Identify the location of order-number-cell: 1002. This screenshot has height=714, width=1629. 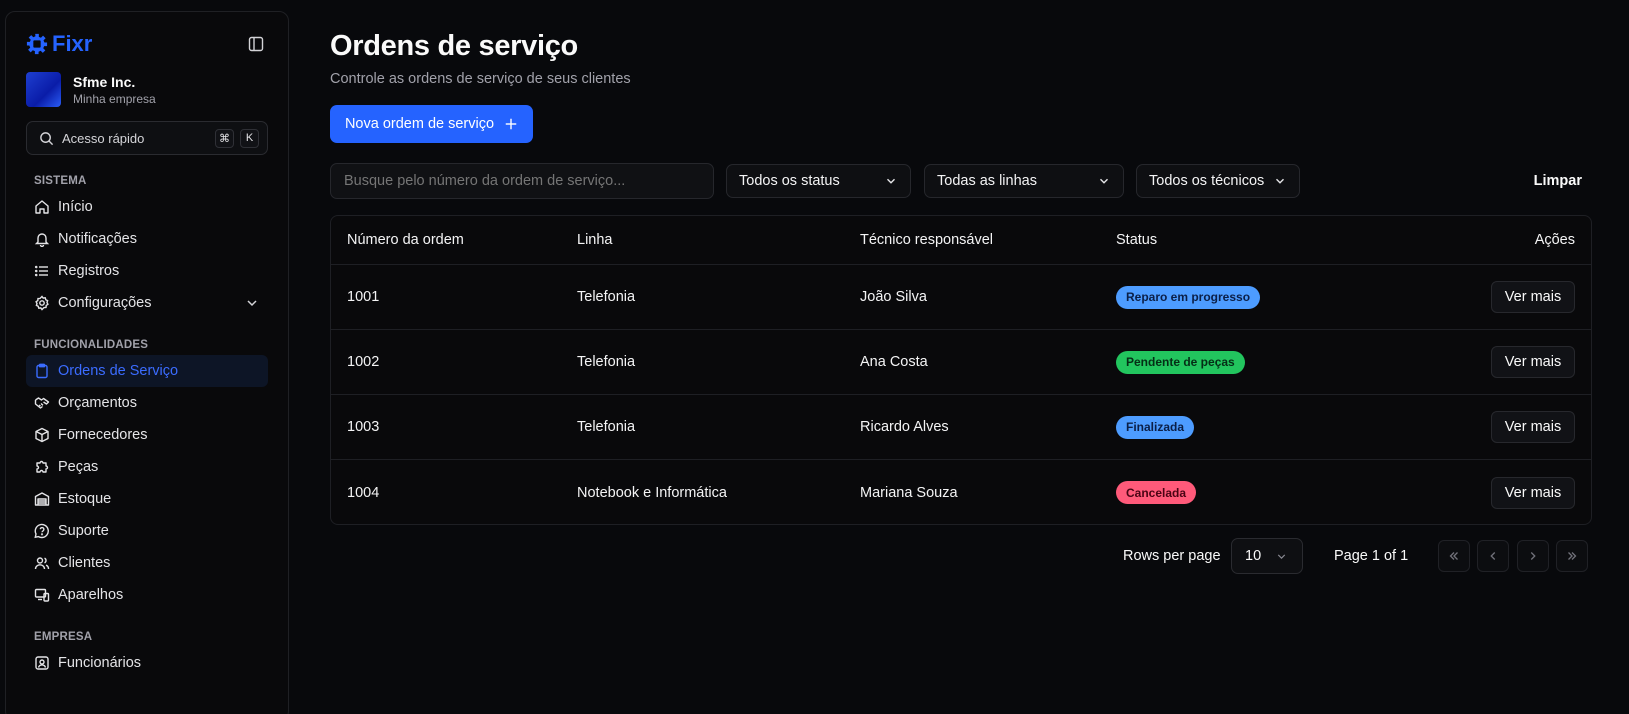
(363, 362).